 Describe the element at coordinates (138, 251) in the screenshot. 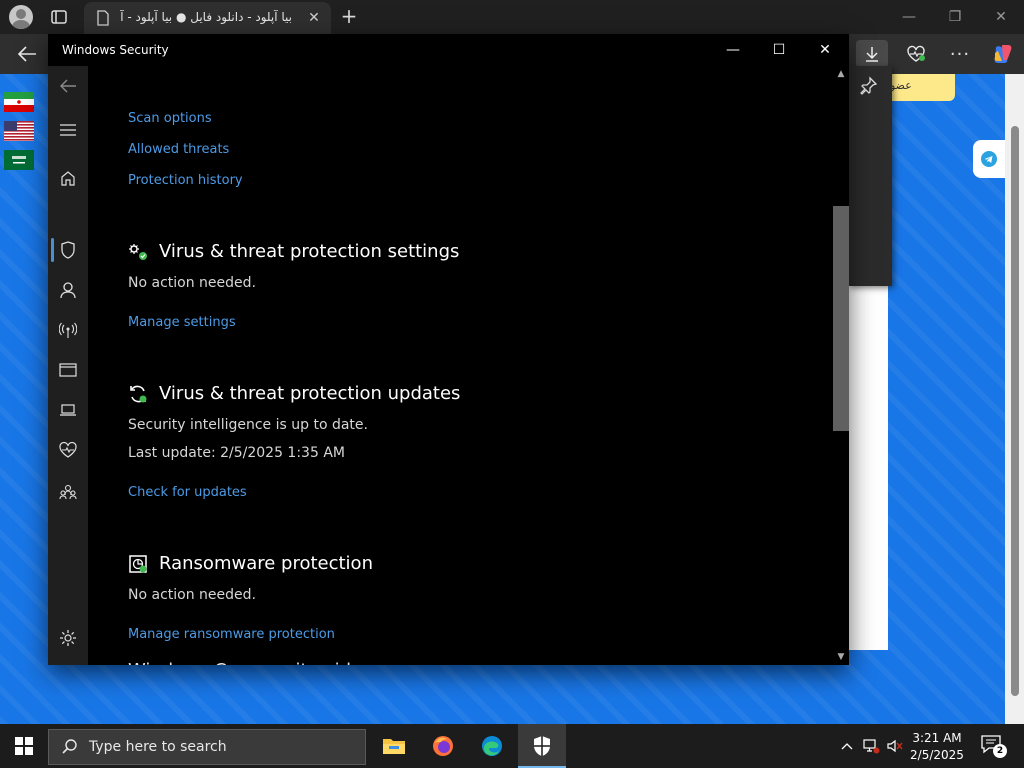

I see `gears-check-icon` at that location.